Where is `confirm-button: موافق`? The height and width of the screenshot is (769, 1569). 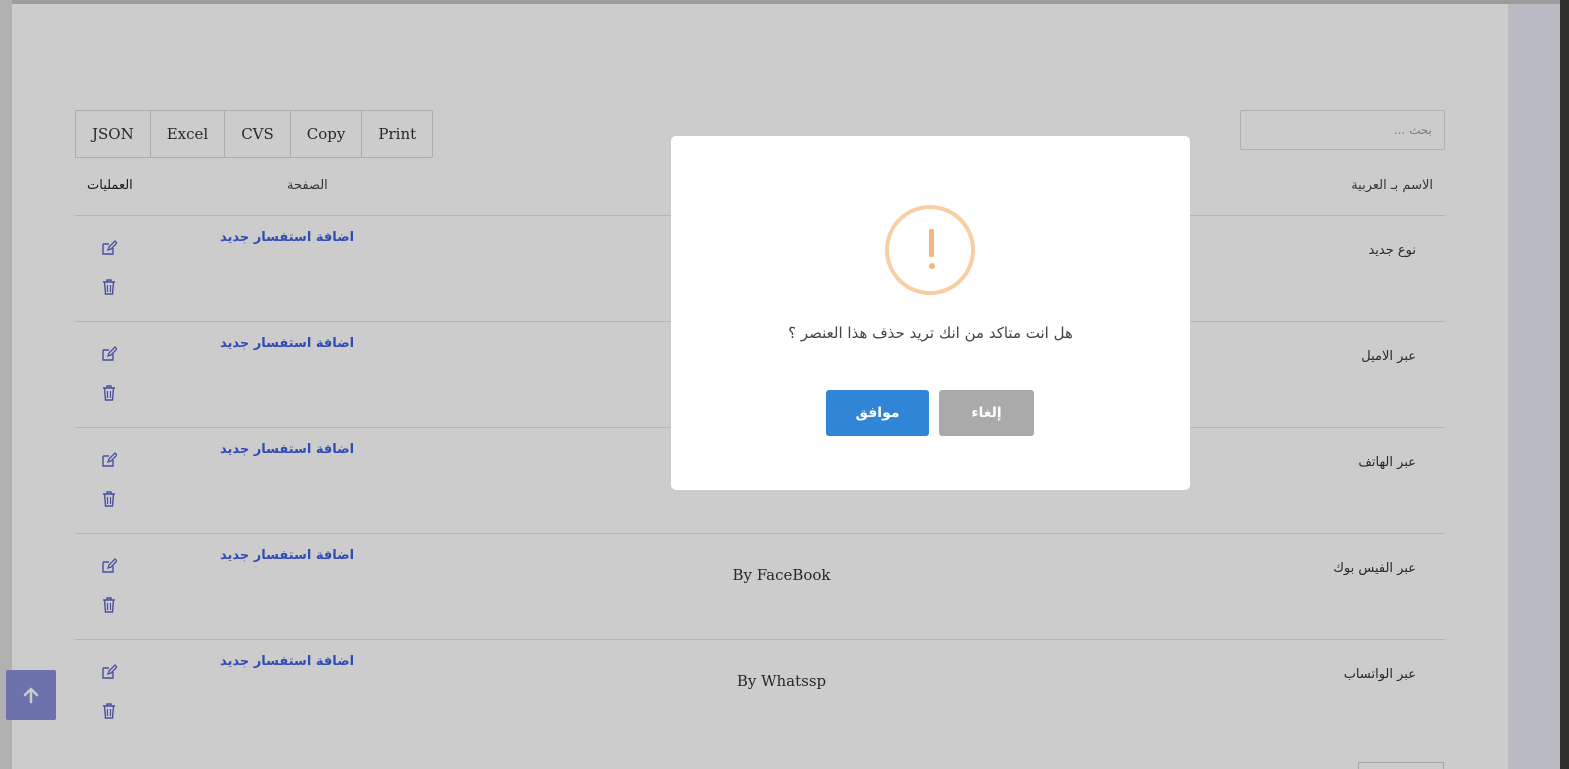 confirm-button: موافق is located at coordinates (877, 413).